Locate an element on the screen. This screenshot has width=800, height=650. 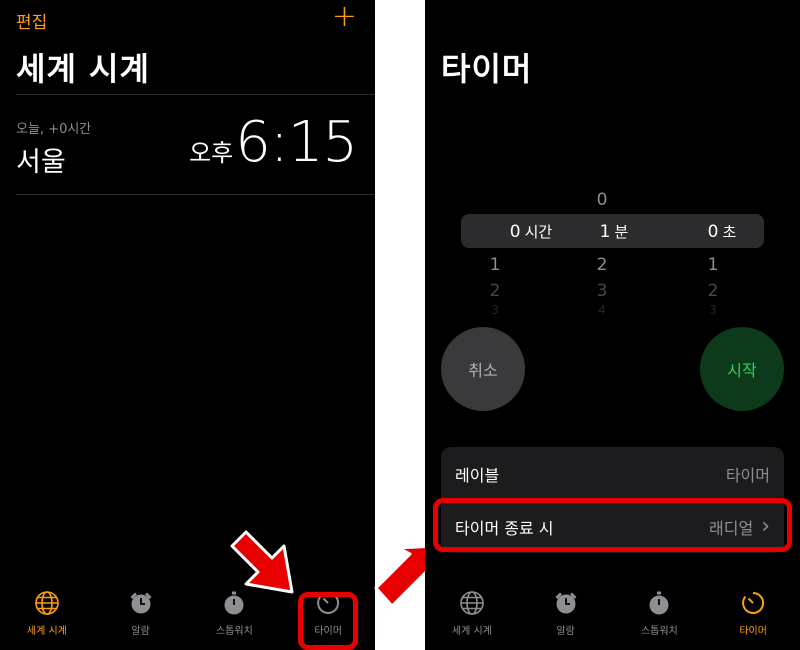
picker-minutes-below: 4 is located at coordinates (602, 310).